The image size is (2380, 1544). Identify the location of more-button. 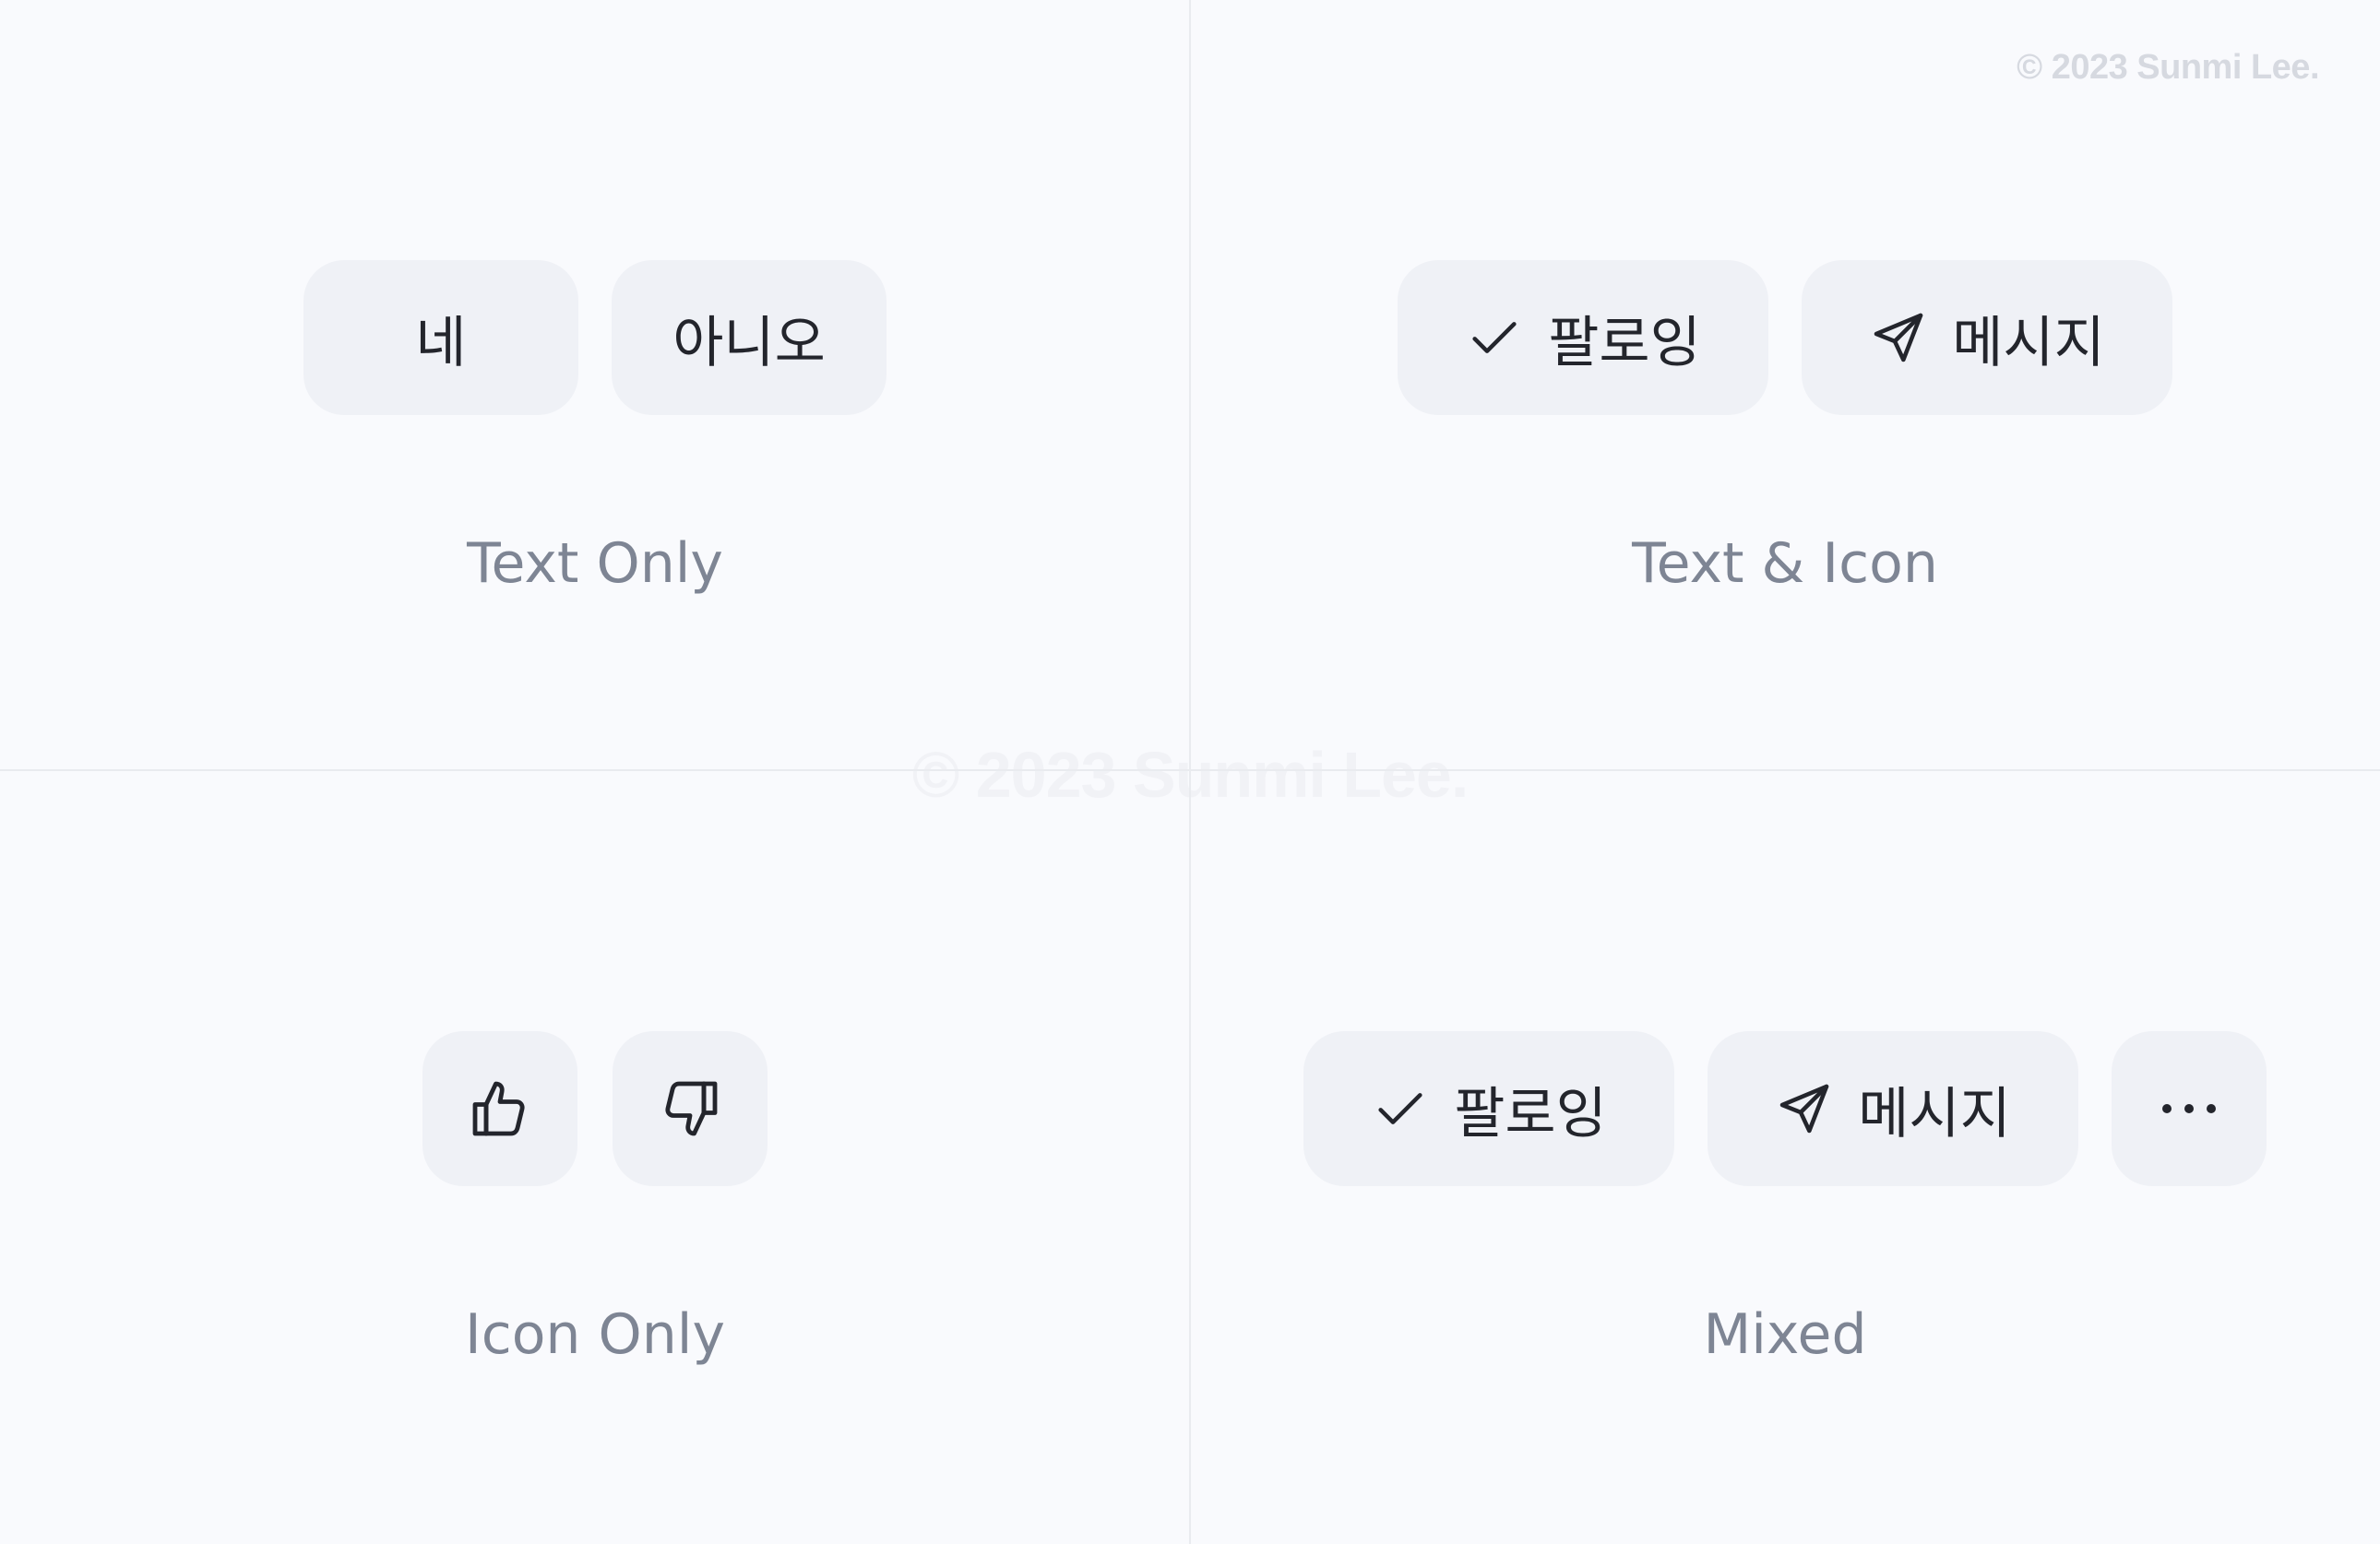
(2189, 1108).